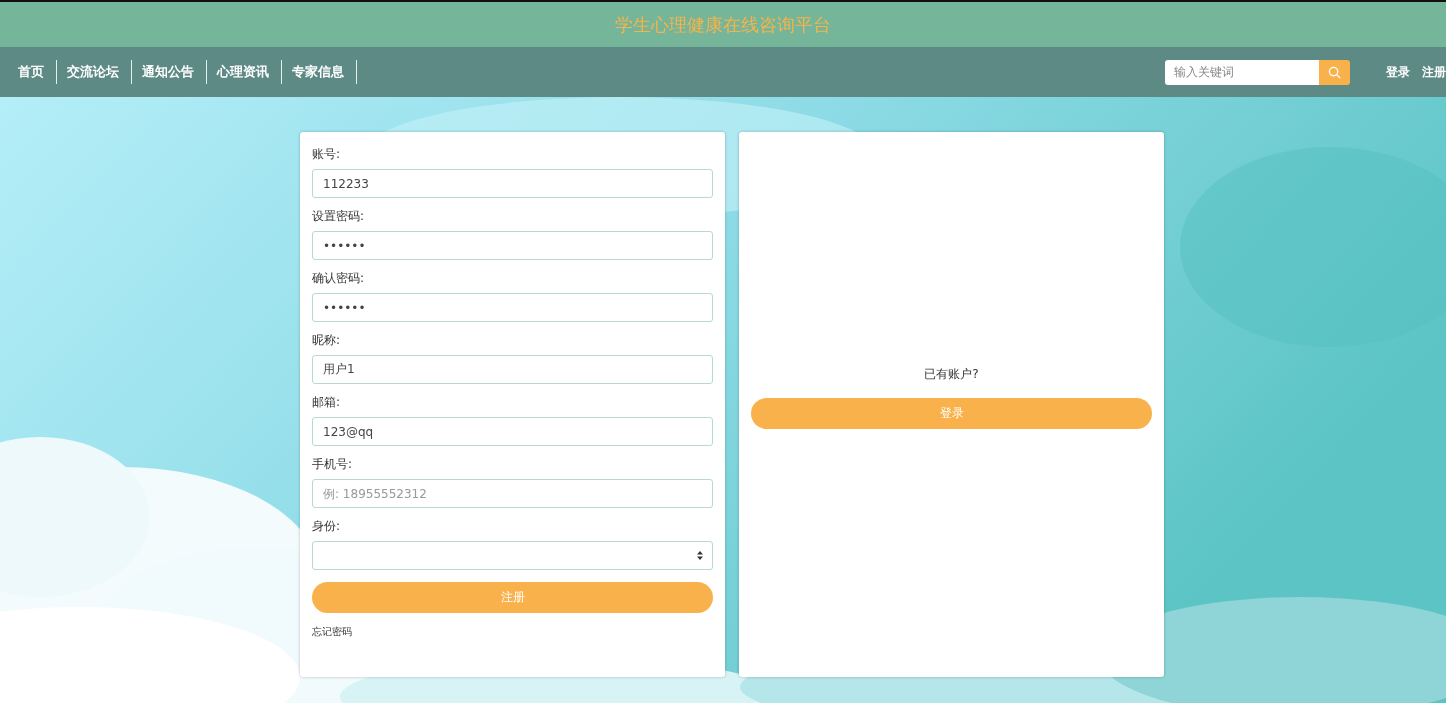 The height and width of the screenshot is (703, 1446). Describe the element at coordinates (327, 340) in the screenshot. I see `field-label: 昵称:` at that location.